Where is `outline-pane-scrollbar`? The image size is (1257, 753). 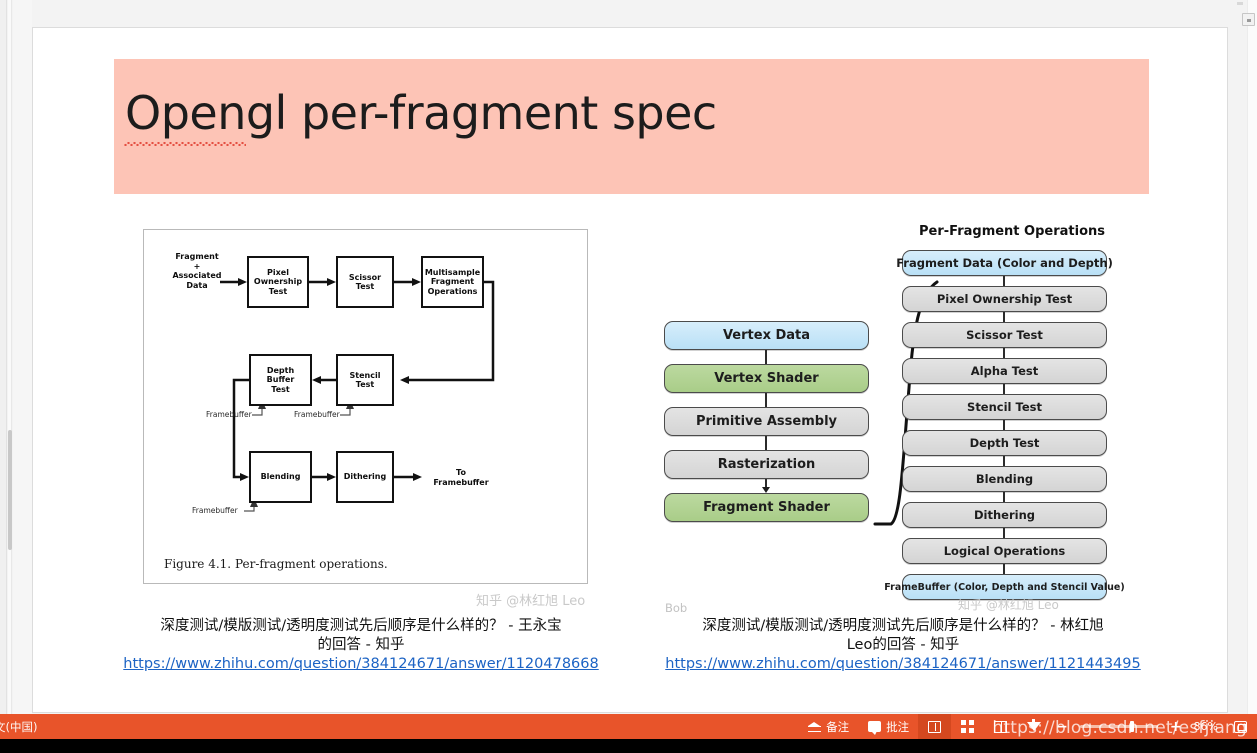 outline-pane-scrollbar is located at coordinates (10, 361).